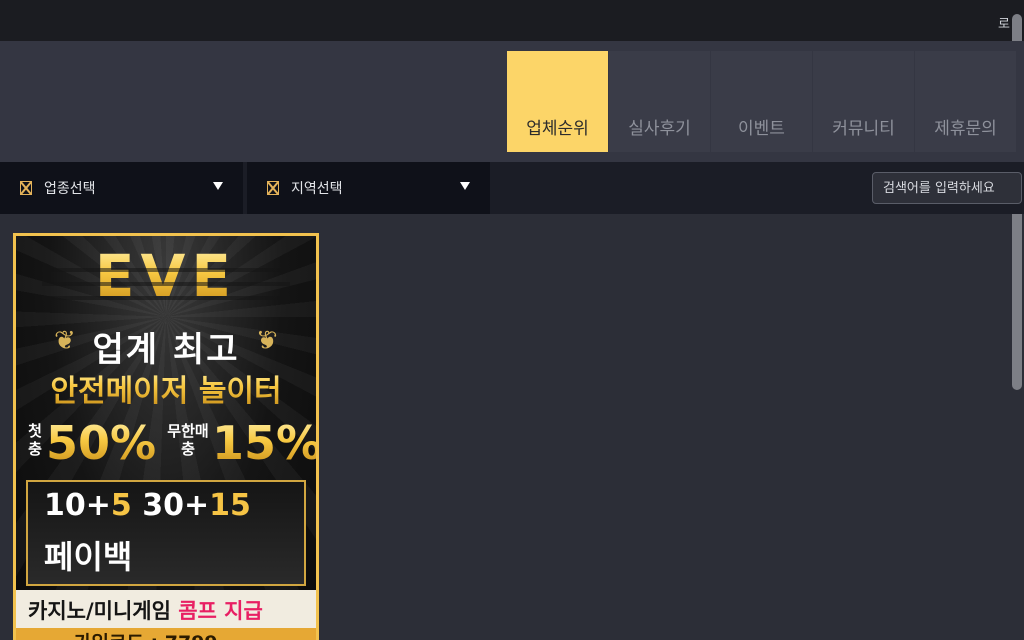 This screenshot has height=640, width=1024. I want to click on region-checkbox-icon, so click(273, 188).